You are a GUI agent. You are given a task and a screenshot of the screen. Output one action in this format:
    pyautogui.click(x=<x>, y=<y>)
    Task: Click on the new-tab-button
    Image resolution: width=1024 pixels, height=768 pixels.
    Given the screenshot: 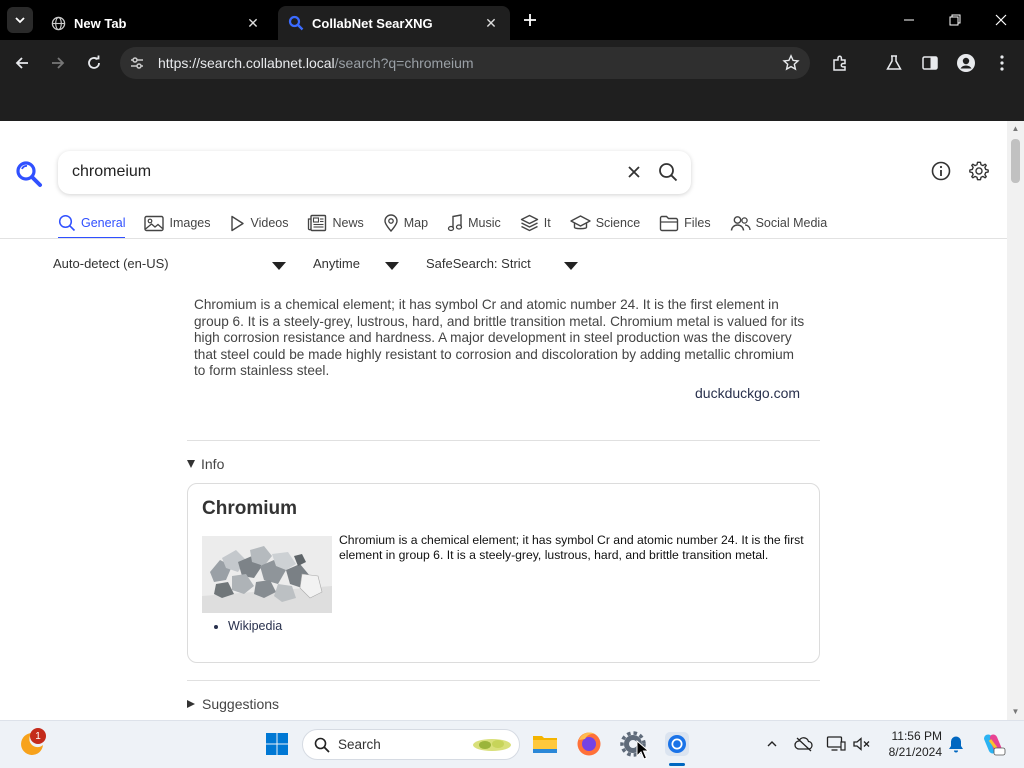 What is the action you would take?
    pyautogui.click(x=530, y=20)
    